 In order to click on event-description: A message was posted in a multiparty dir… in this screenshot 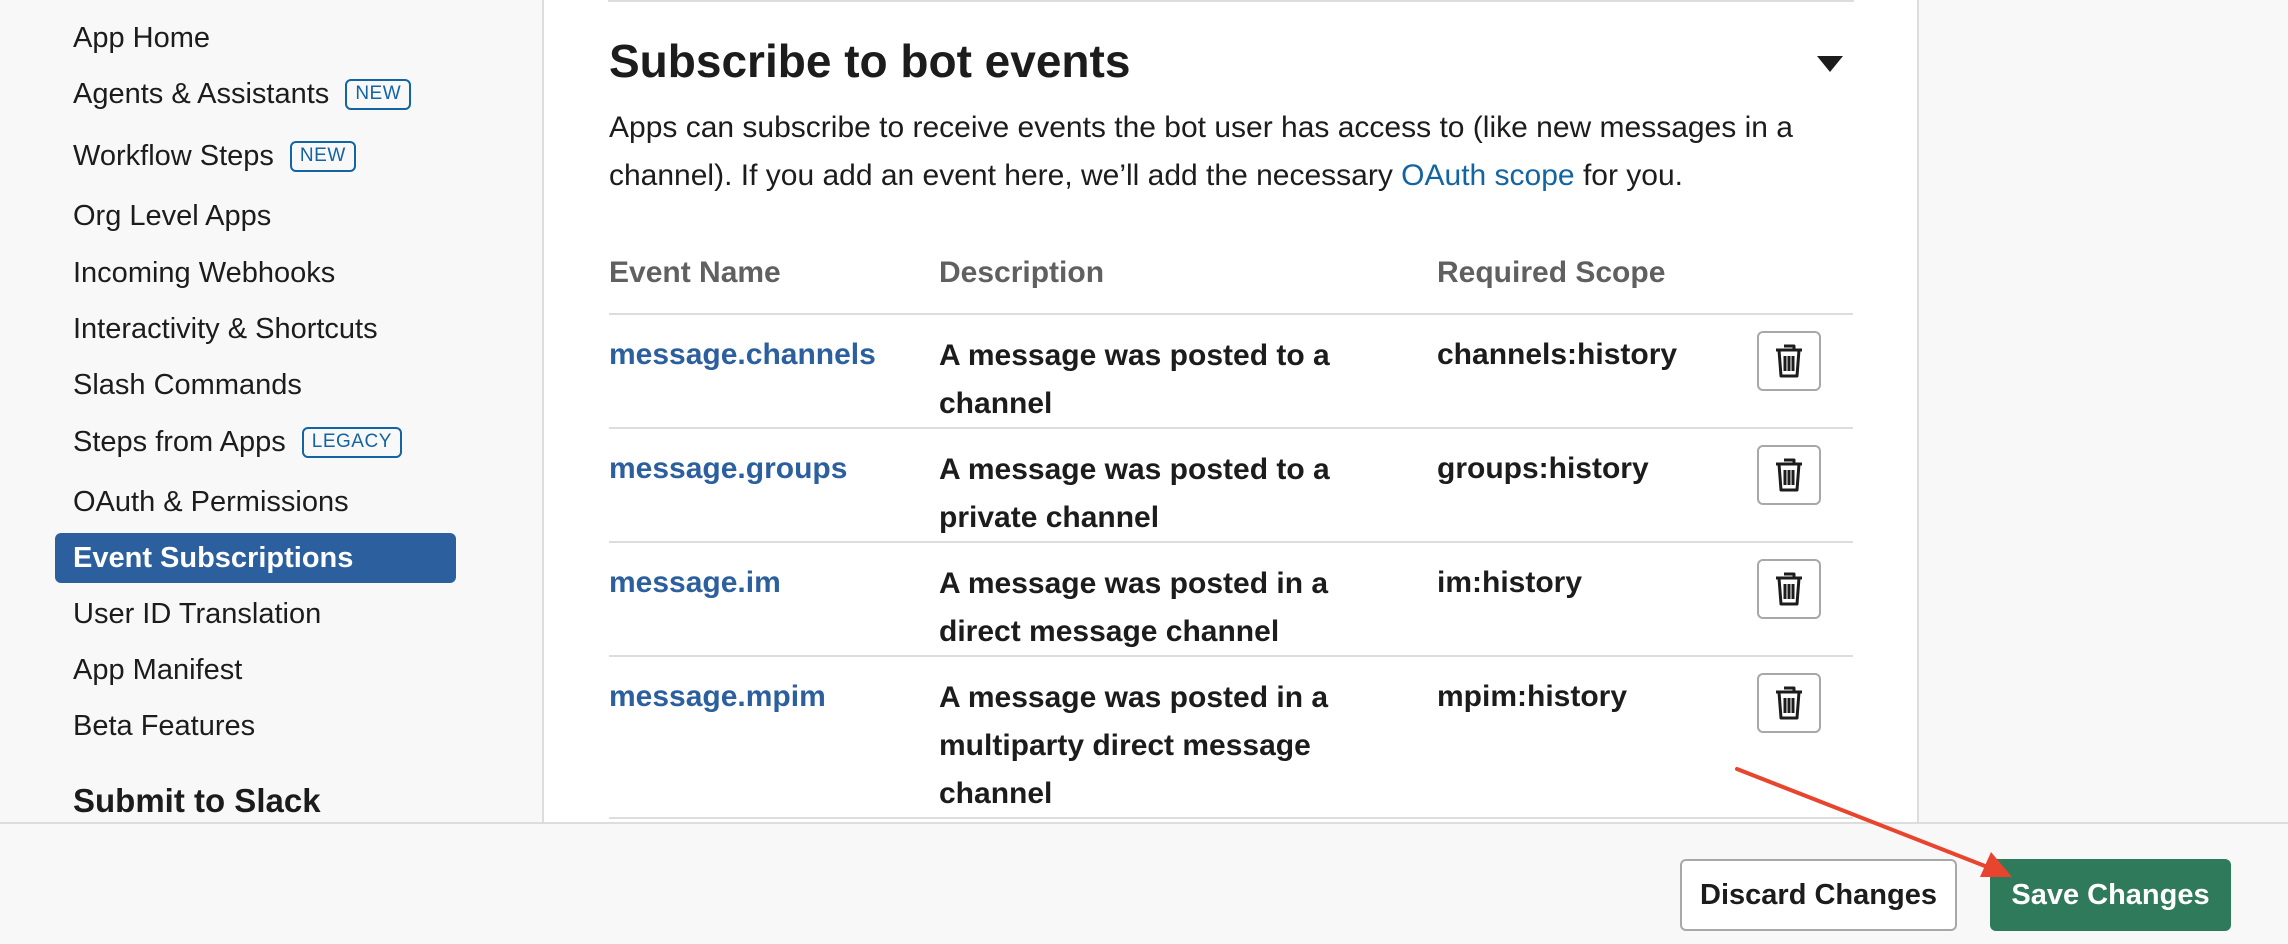, I will do `click(1134, 745)`.